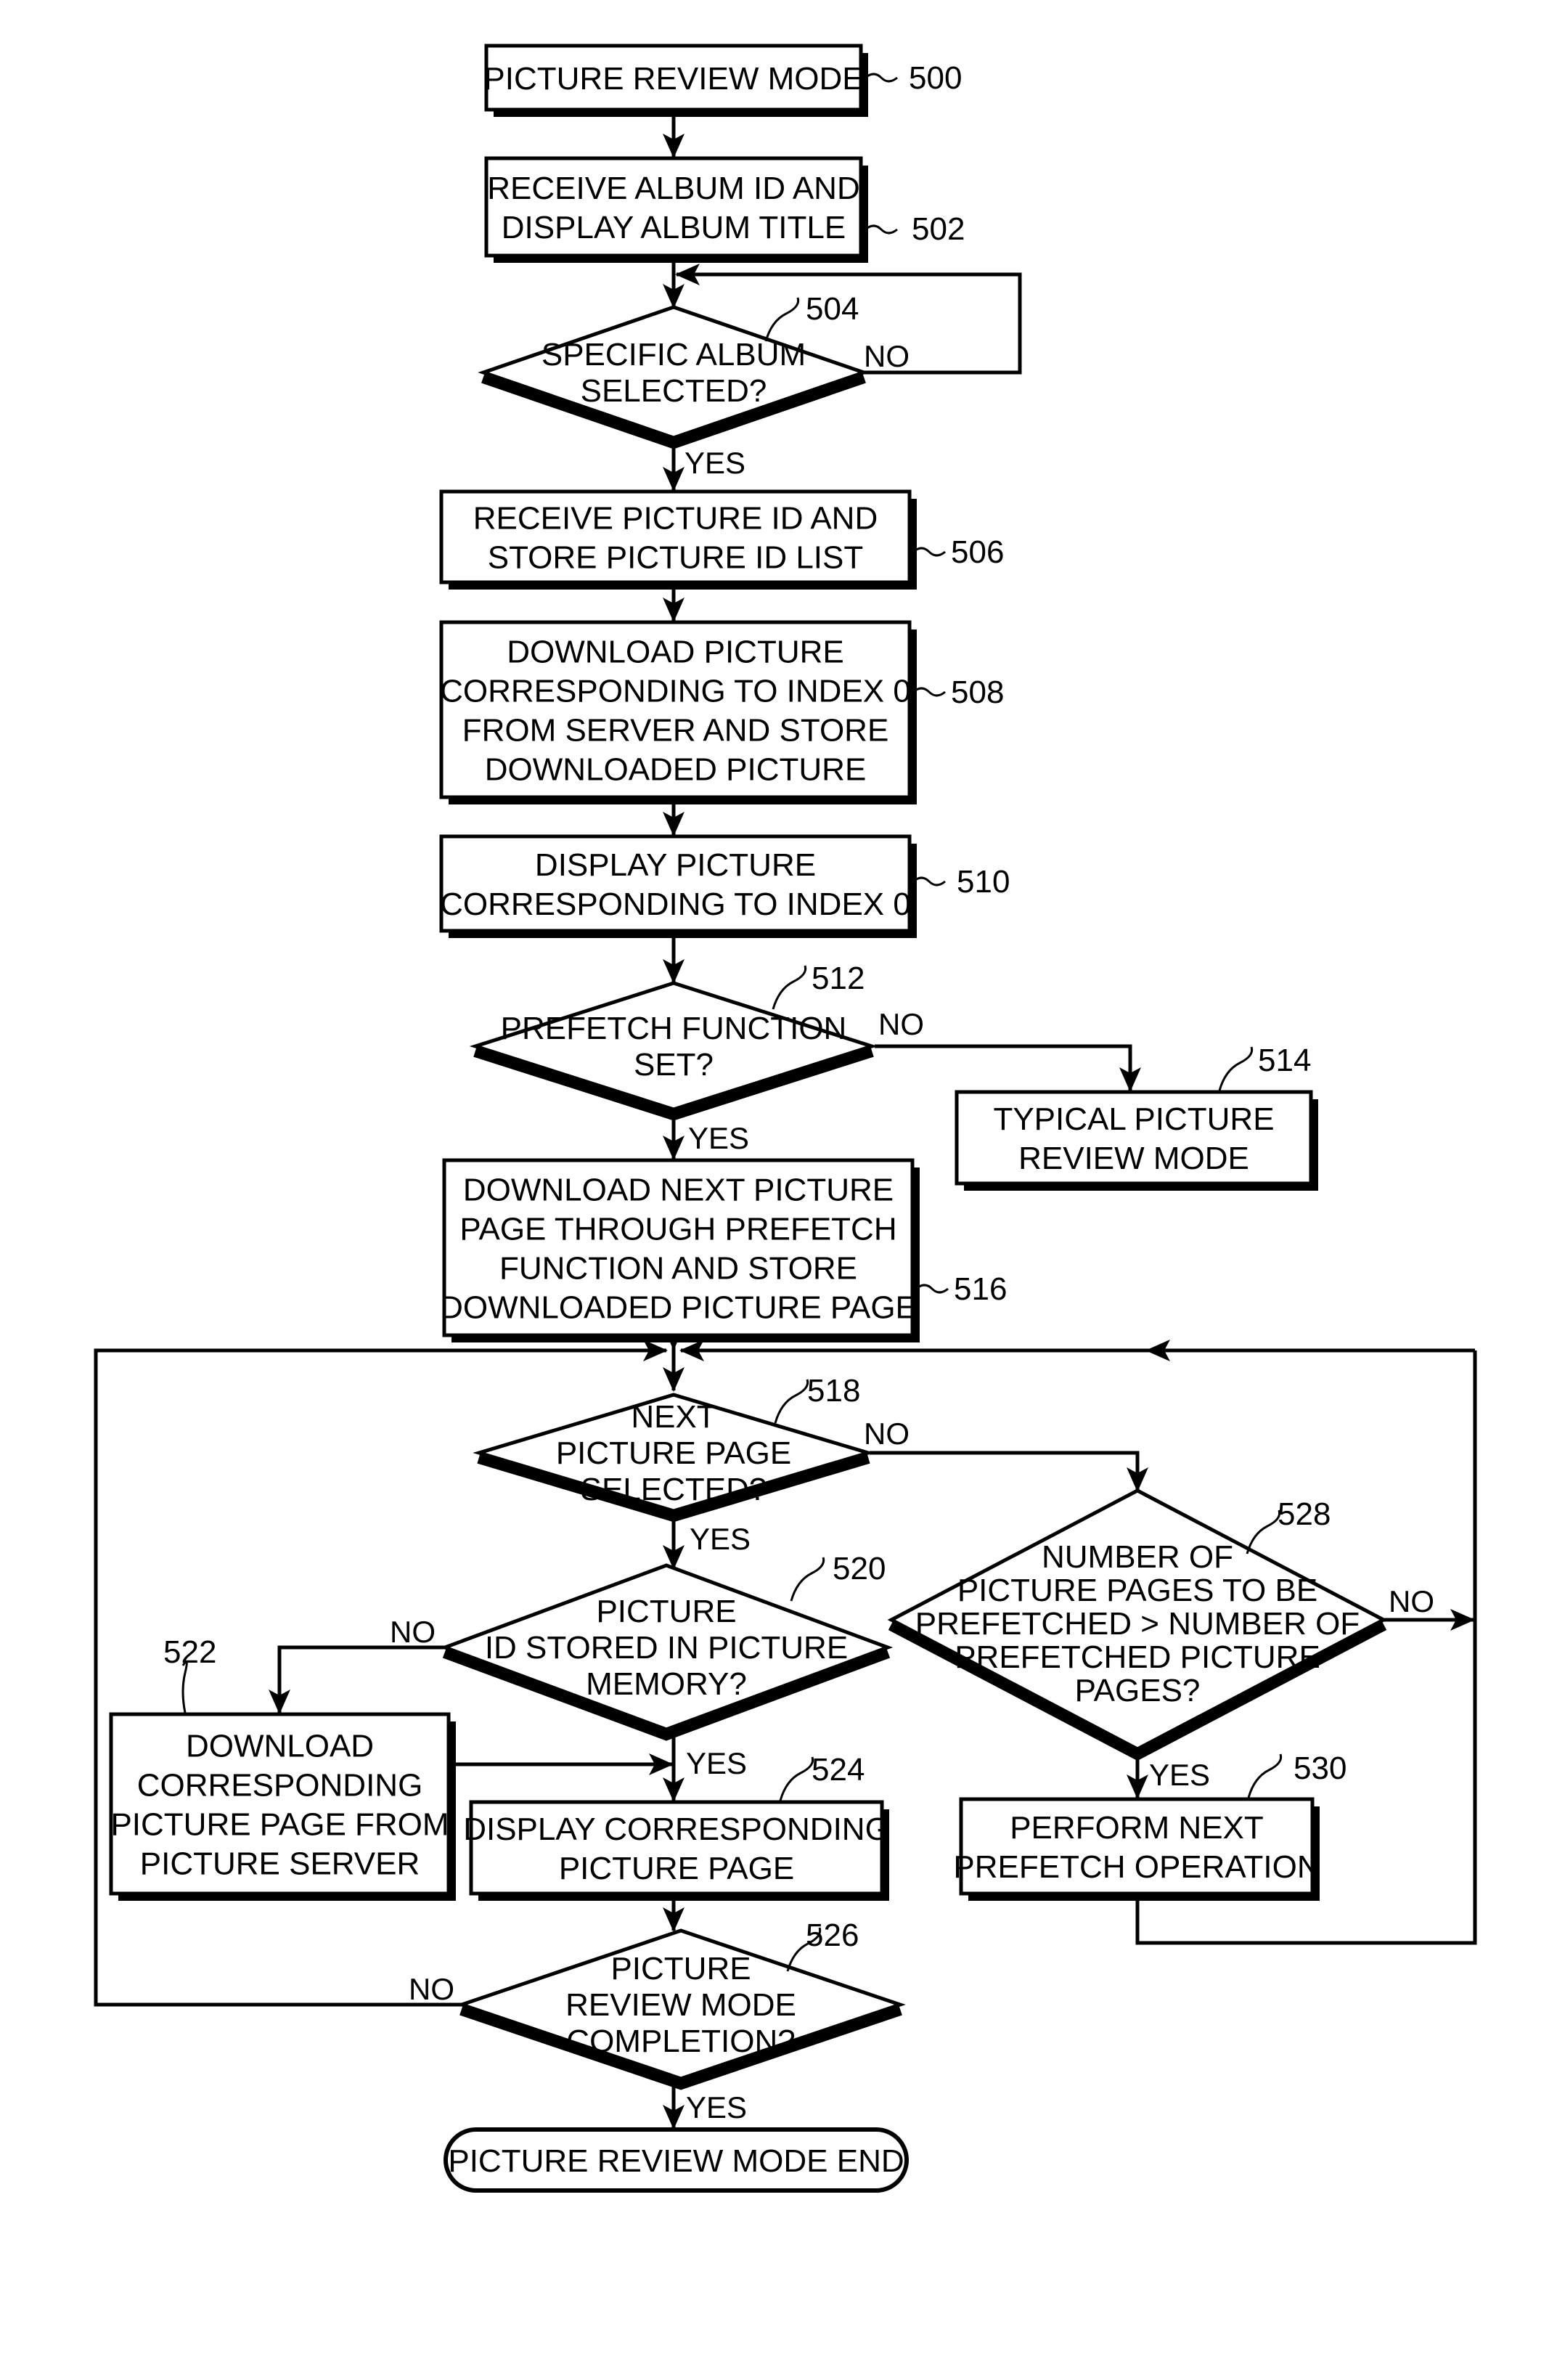 The height and width of the screenshot is (2380, 1557). I want to click on ref-518: 518, so click(817, 1398).